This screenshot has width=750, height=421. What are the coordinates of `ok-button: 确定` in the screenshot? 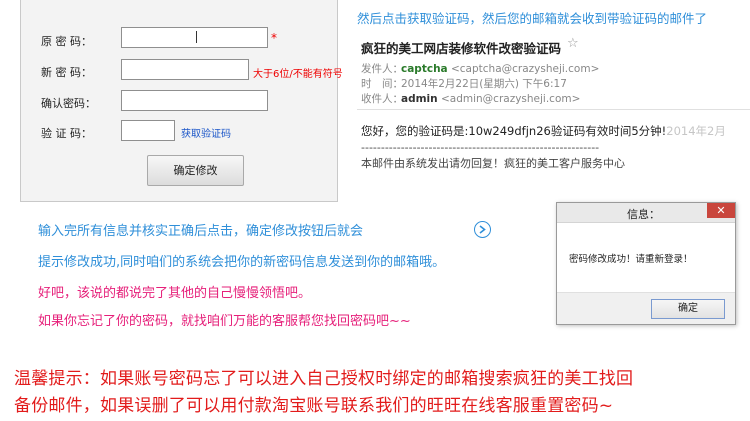 It's located at (688, 309).